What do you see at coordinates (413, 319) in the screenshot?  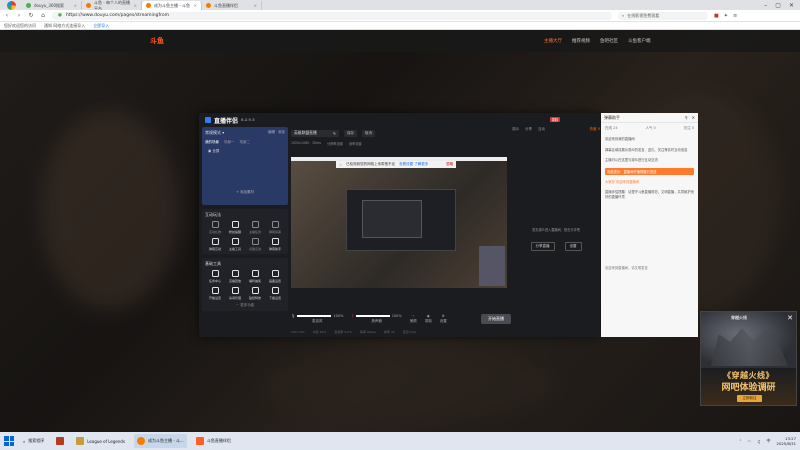 I see `beauty-button: ✧ 美颜` at bounding box center [413, 319].